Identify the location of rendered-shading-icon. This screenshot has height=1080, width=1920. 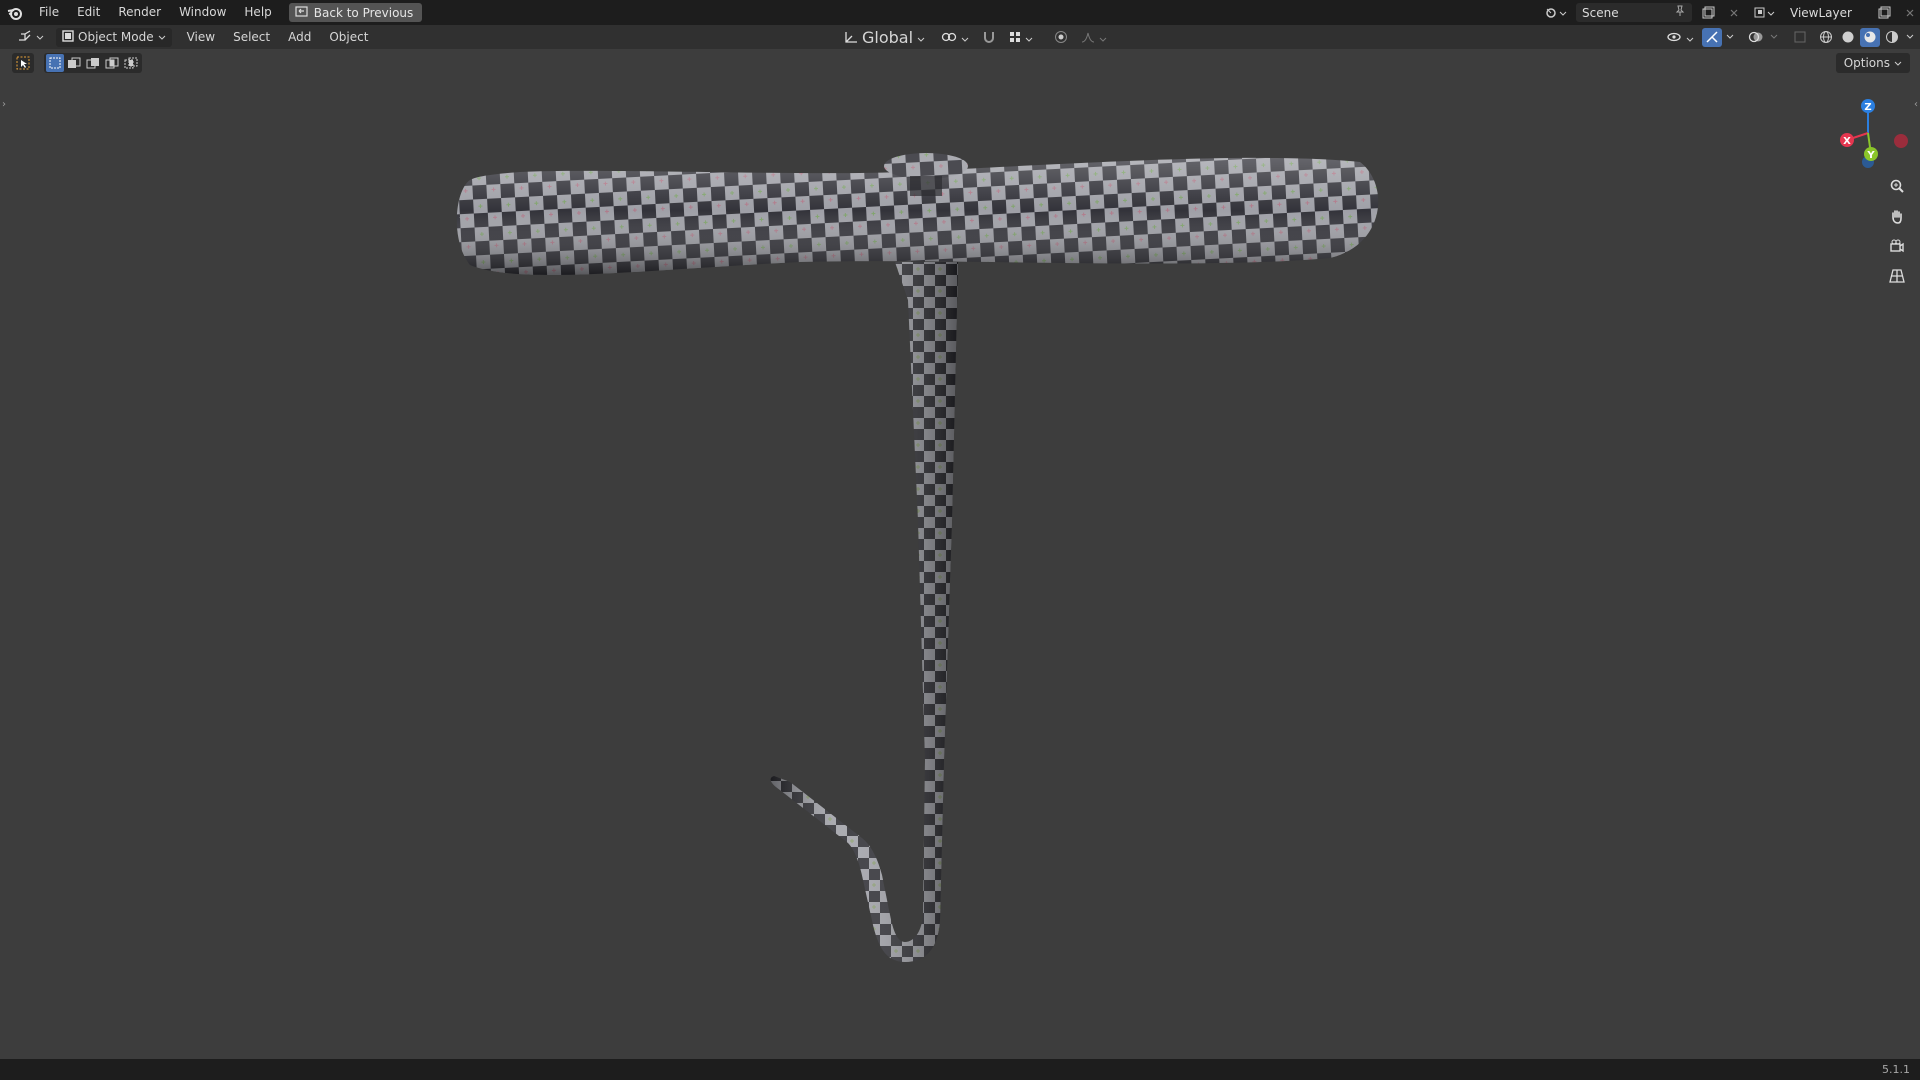
(1892, 37).